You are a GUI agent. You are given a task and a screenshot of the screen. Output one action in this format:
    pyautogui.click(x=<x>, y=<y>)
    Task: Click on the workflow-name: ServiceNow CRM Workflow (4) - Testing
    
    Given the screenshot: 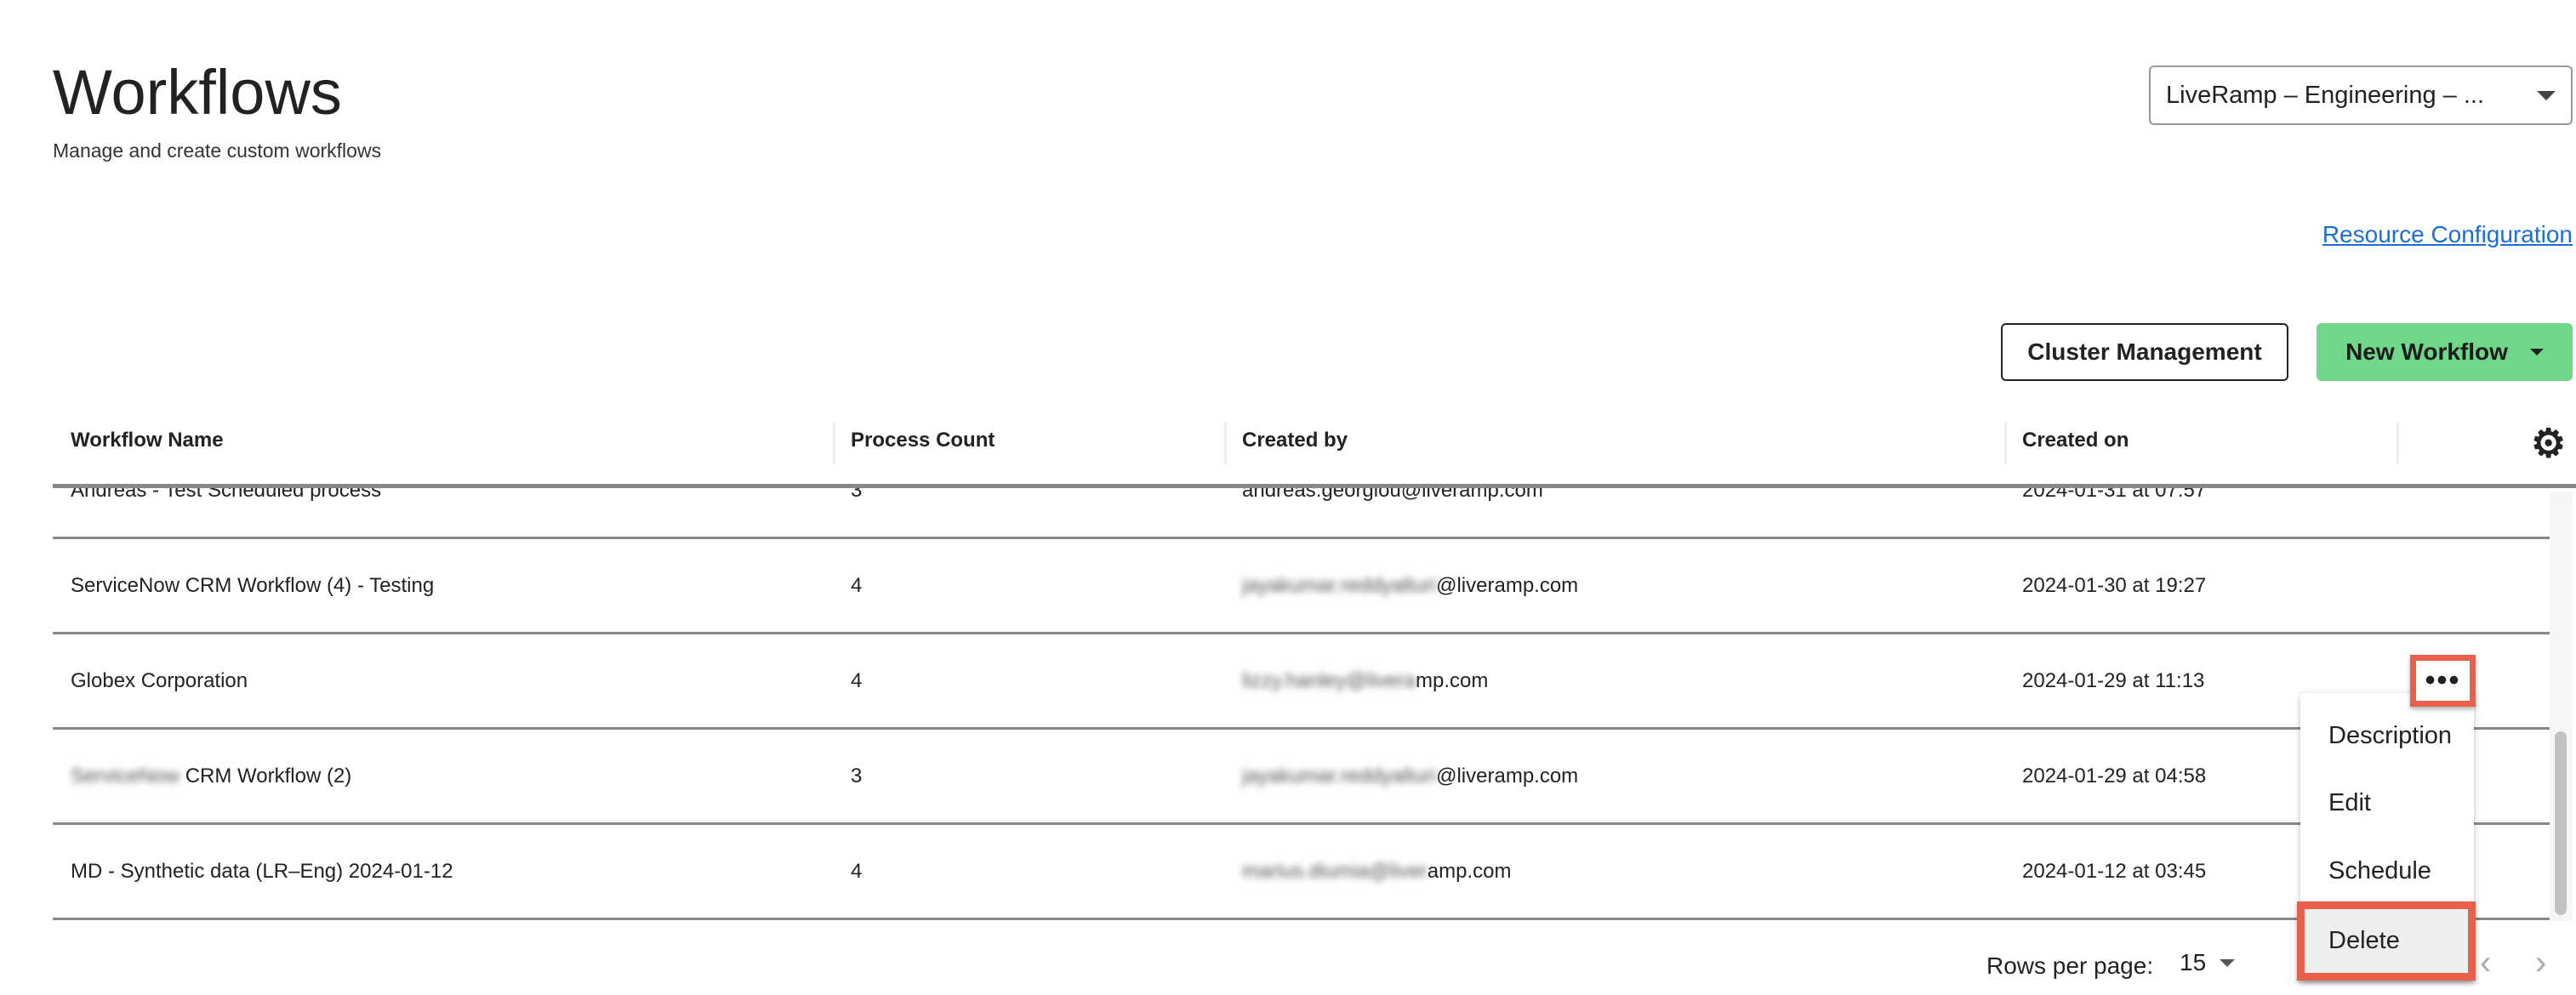 What is the action you would take?
    pyautogui.click(x=253, y=585)
    